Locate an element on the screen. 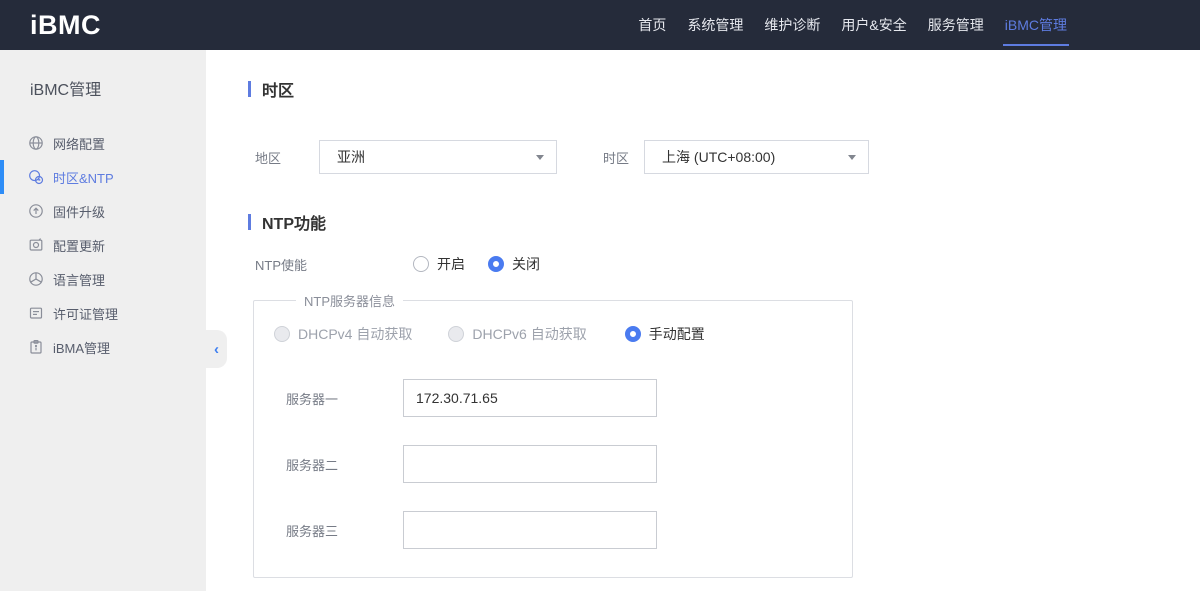  ibmc-logo: iBMC is located at coordinates (65, 24).